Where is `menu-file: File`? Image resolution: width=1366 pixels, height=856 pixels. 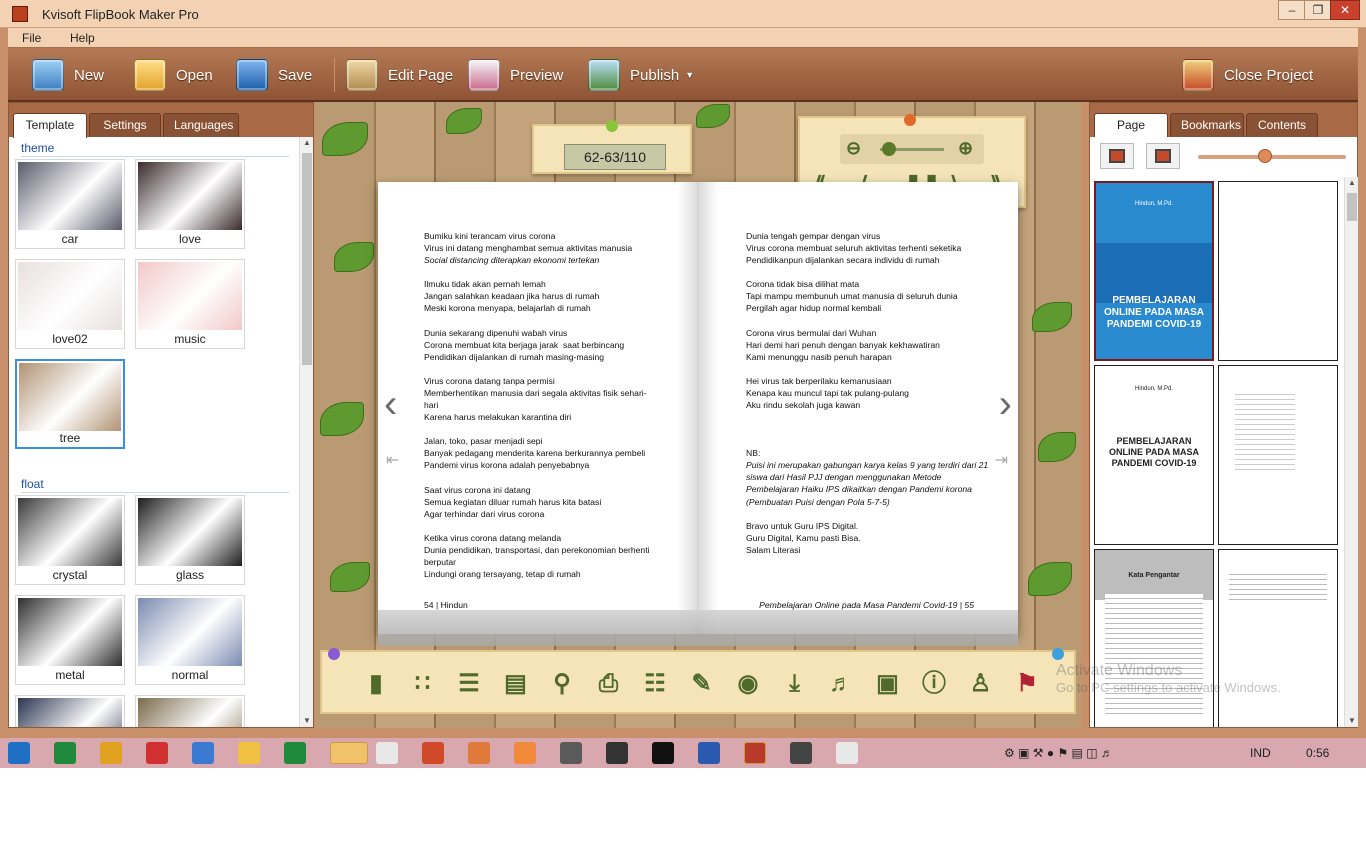
menu-file: File is located at coordinates (31, 38).